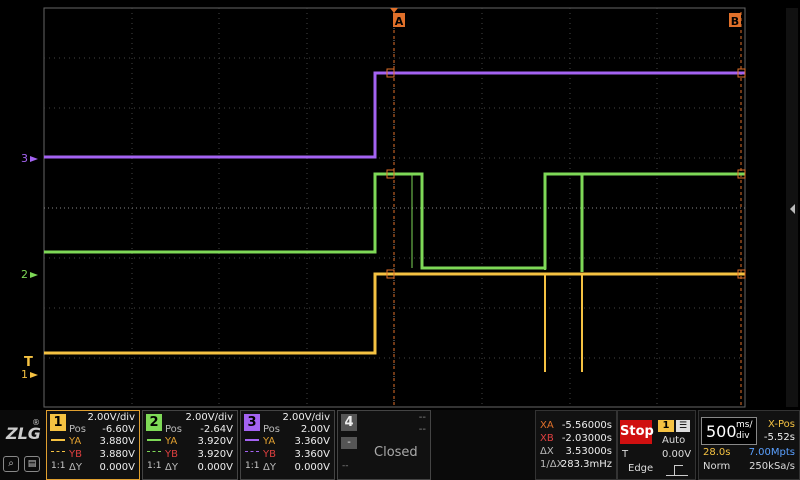  Describe the element at coordinates (625, 454) in the screenshot. I see `trigger-t-label: T` at that location.